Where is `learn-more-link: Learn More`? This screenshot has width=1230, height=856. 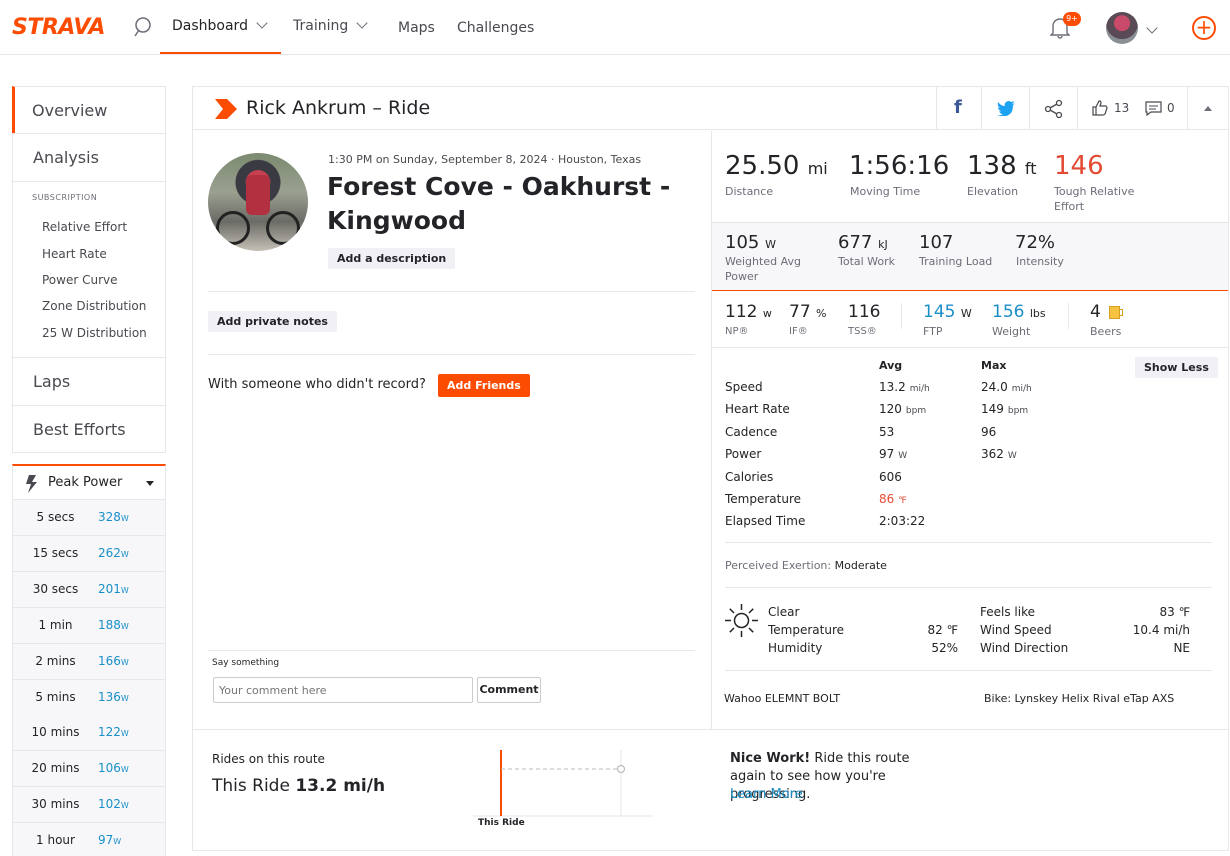
learn-more-link: Learn More is located at coordinates (766, 794).